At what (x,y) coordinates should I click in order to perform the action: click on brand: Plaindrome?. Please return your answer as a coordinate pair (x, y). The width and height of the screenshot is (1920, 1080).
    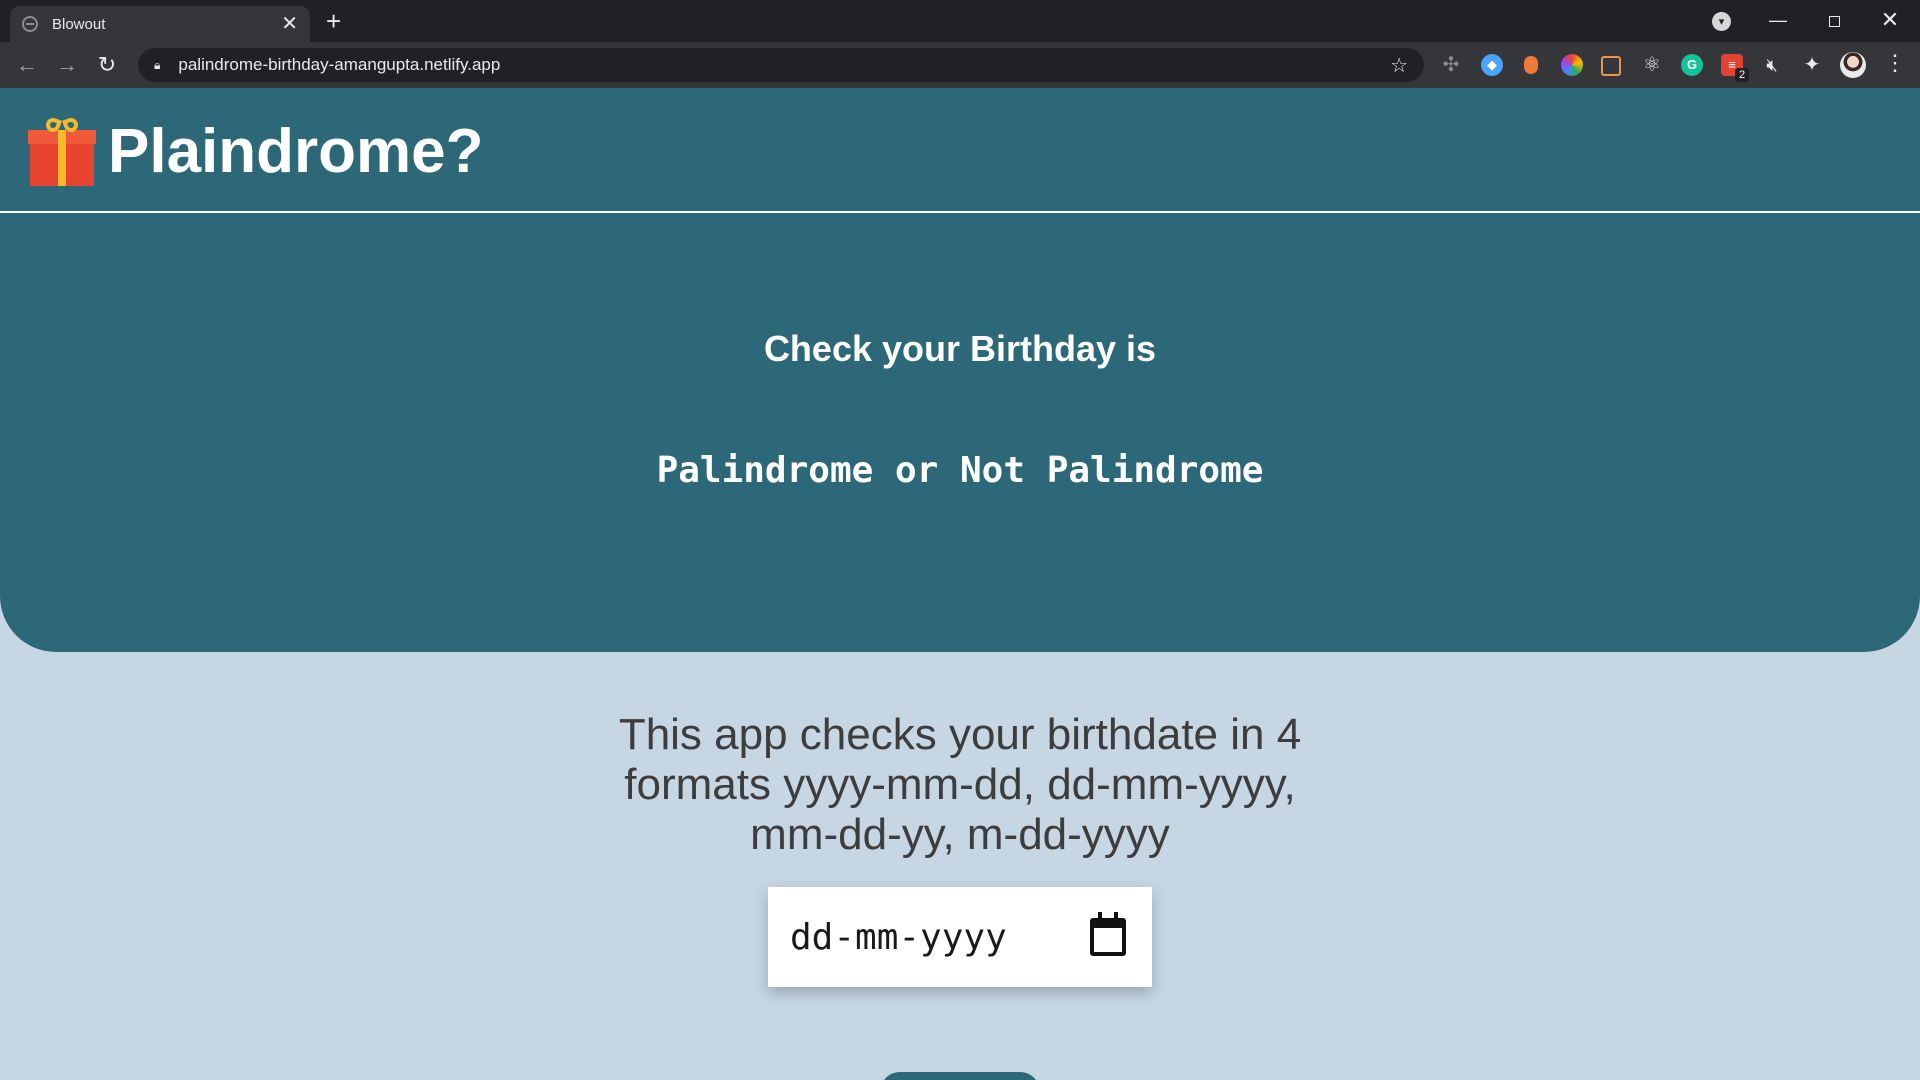
    Looking at the image, I should click on (256, 151).